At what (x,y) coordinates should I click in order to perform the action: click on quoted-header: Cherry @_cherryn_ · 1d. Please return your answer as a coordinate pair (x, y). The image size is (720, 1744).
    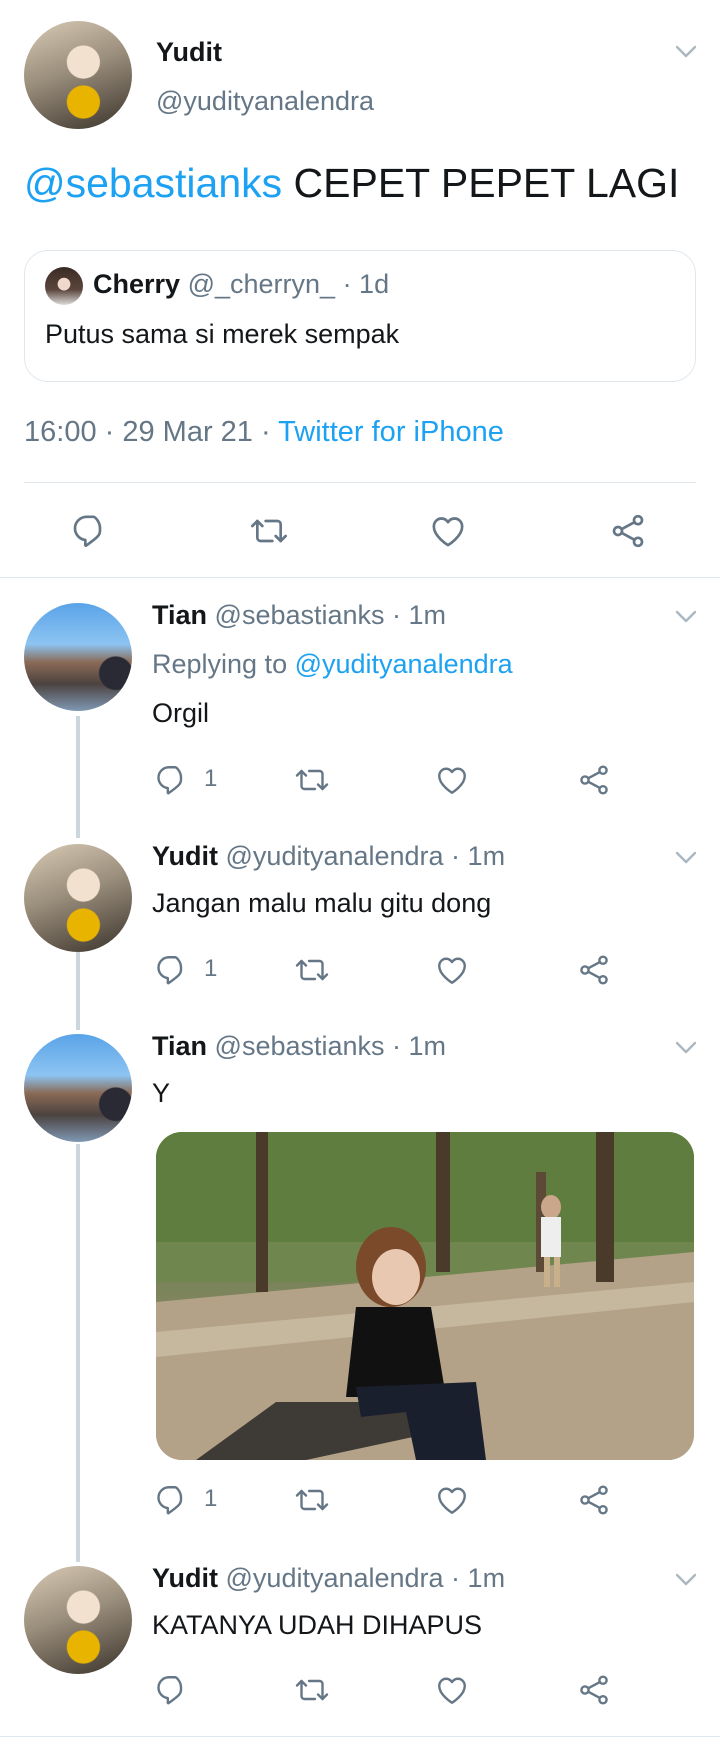
    Looking at the image, I should click on (241, 284).